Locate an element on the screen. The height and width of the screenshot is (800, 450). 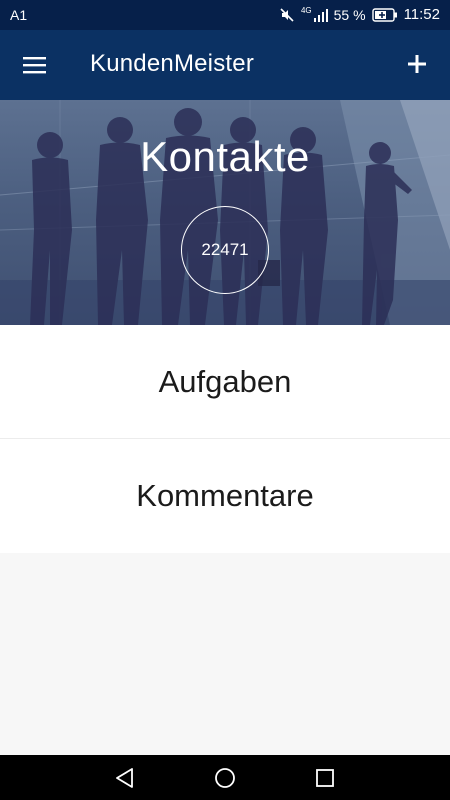
signal-icon is located at coordinates (320, 15).